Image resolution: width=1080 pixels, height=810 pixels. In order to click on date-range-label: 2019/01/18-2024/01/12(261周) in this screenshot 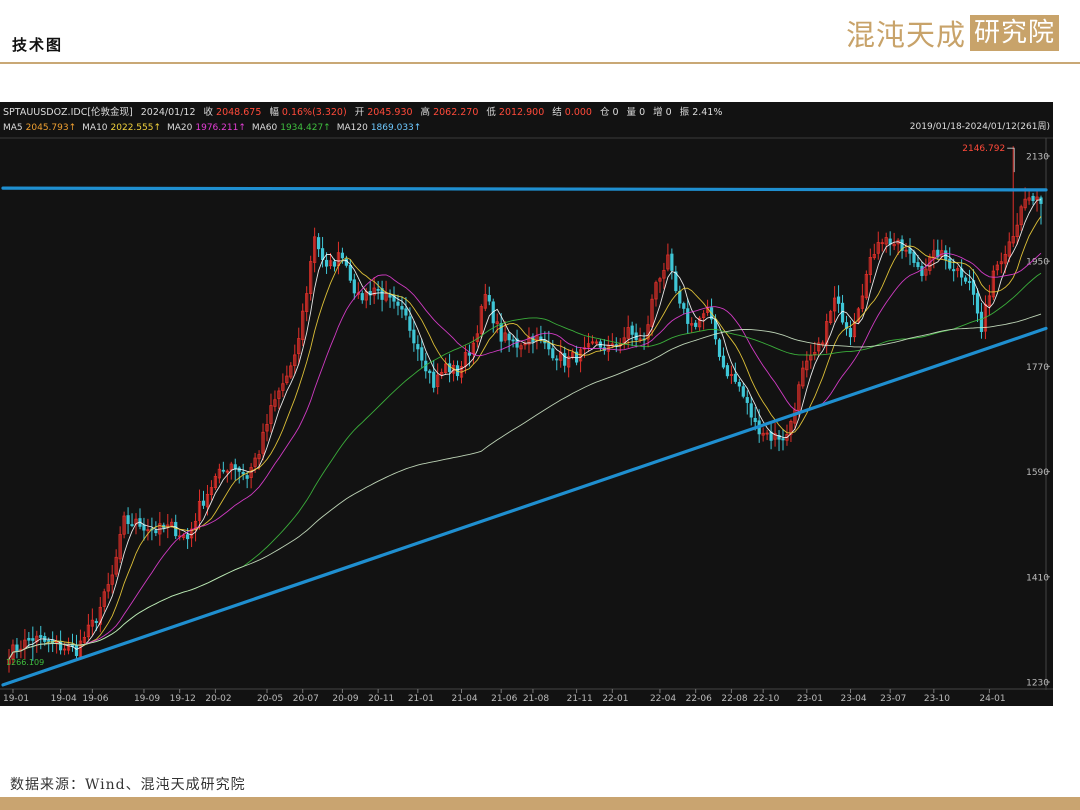, I will do `click(980, 126)`.